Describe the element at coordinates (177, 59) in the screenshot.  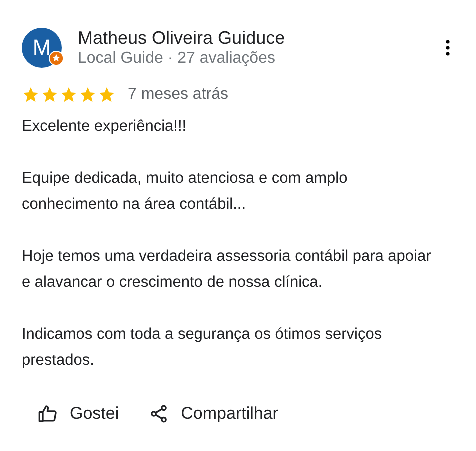
I see `author-subtitle: Local Guide · 27 avaliações` at that location.